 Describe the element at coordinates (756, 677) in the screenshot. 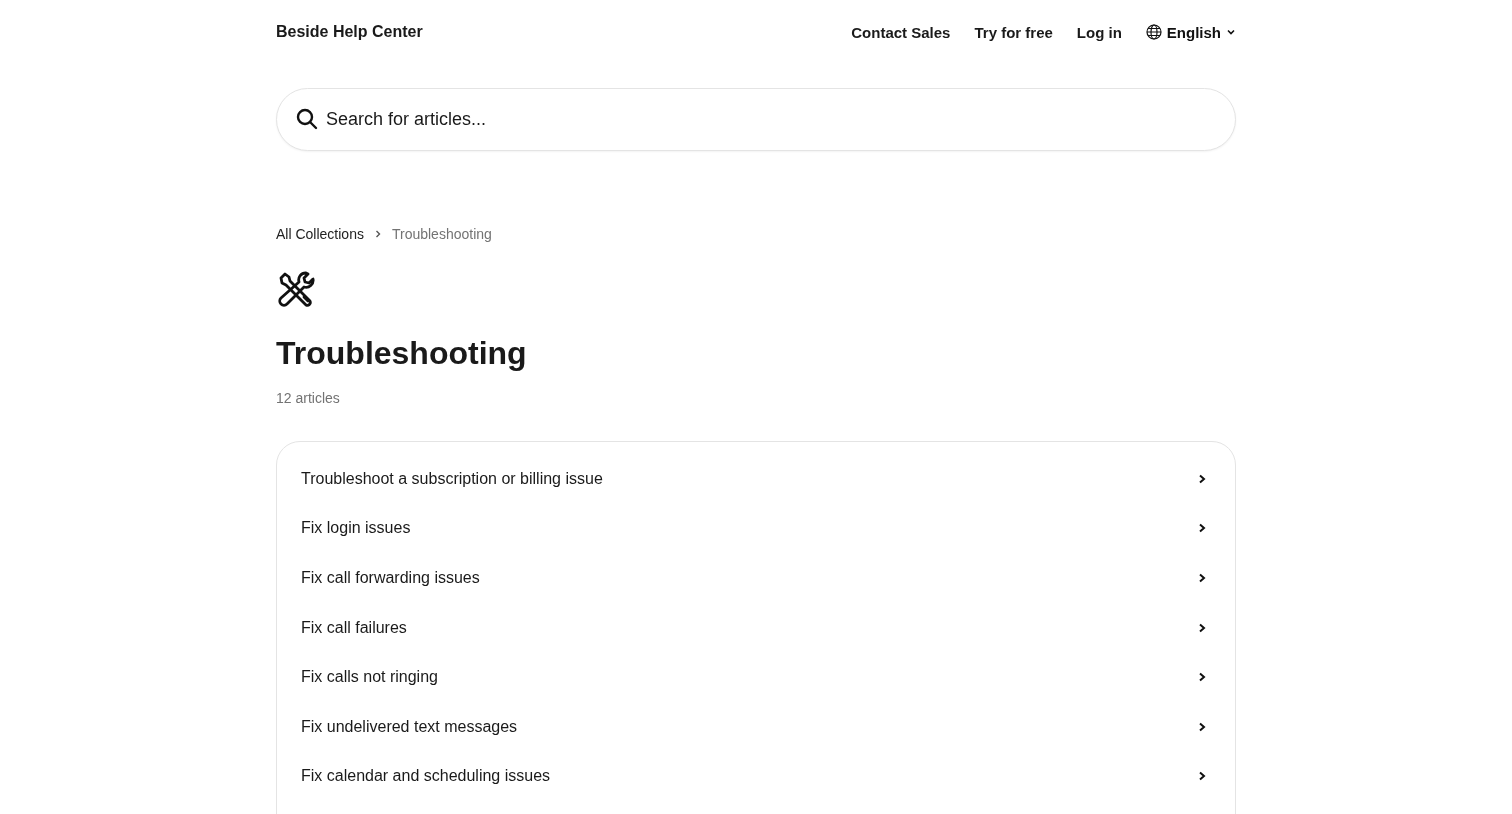

I see `article-link: Fix calls not ringing` at that location.